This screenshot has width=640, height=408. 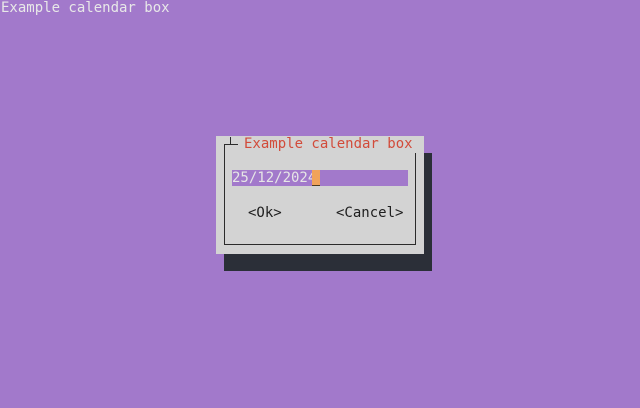 What do you see at coordinates (320, 244) in the screenshot?
I see `frame-bottom` at bounding box center [320, 244].